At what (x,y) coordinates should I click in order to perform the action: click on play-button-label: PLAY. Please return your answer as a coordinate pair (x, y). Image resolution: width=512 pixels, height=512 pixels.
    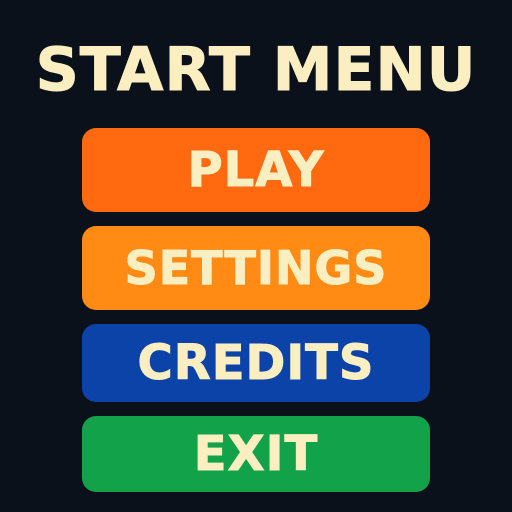
    Looking at the image, I should click on (256, 170).